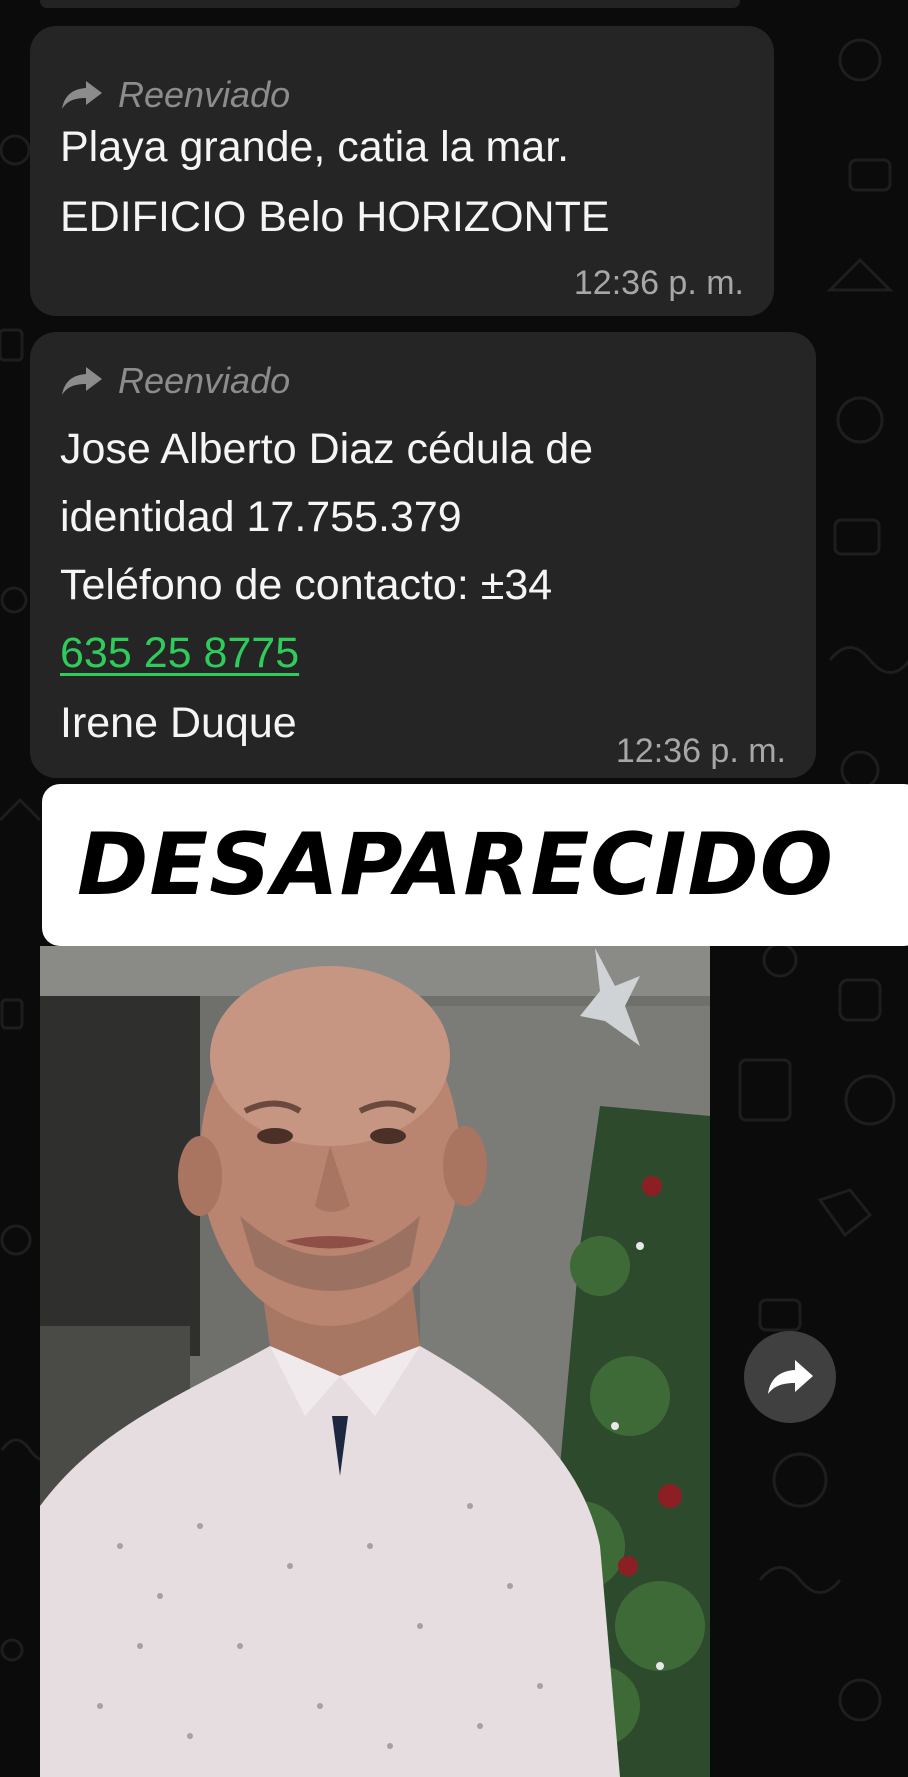 The width and height of the screenshot is (908, 1777). What do you see at coordinates (335, 217) in the screenshot?
I see `message-text-line: EDIFICIO Belo HORIZONTE` at bounding box center [335, 217].